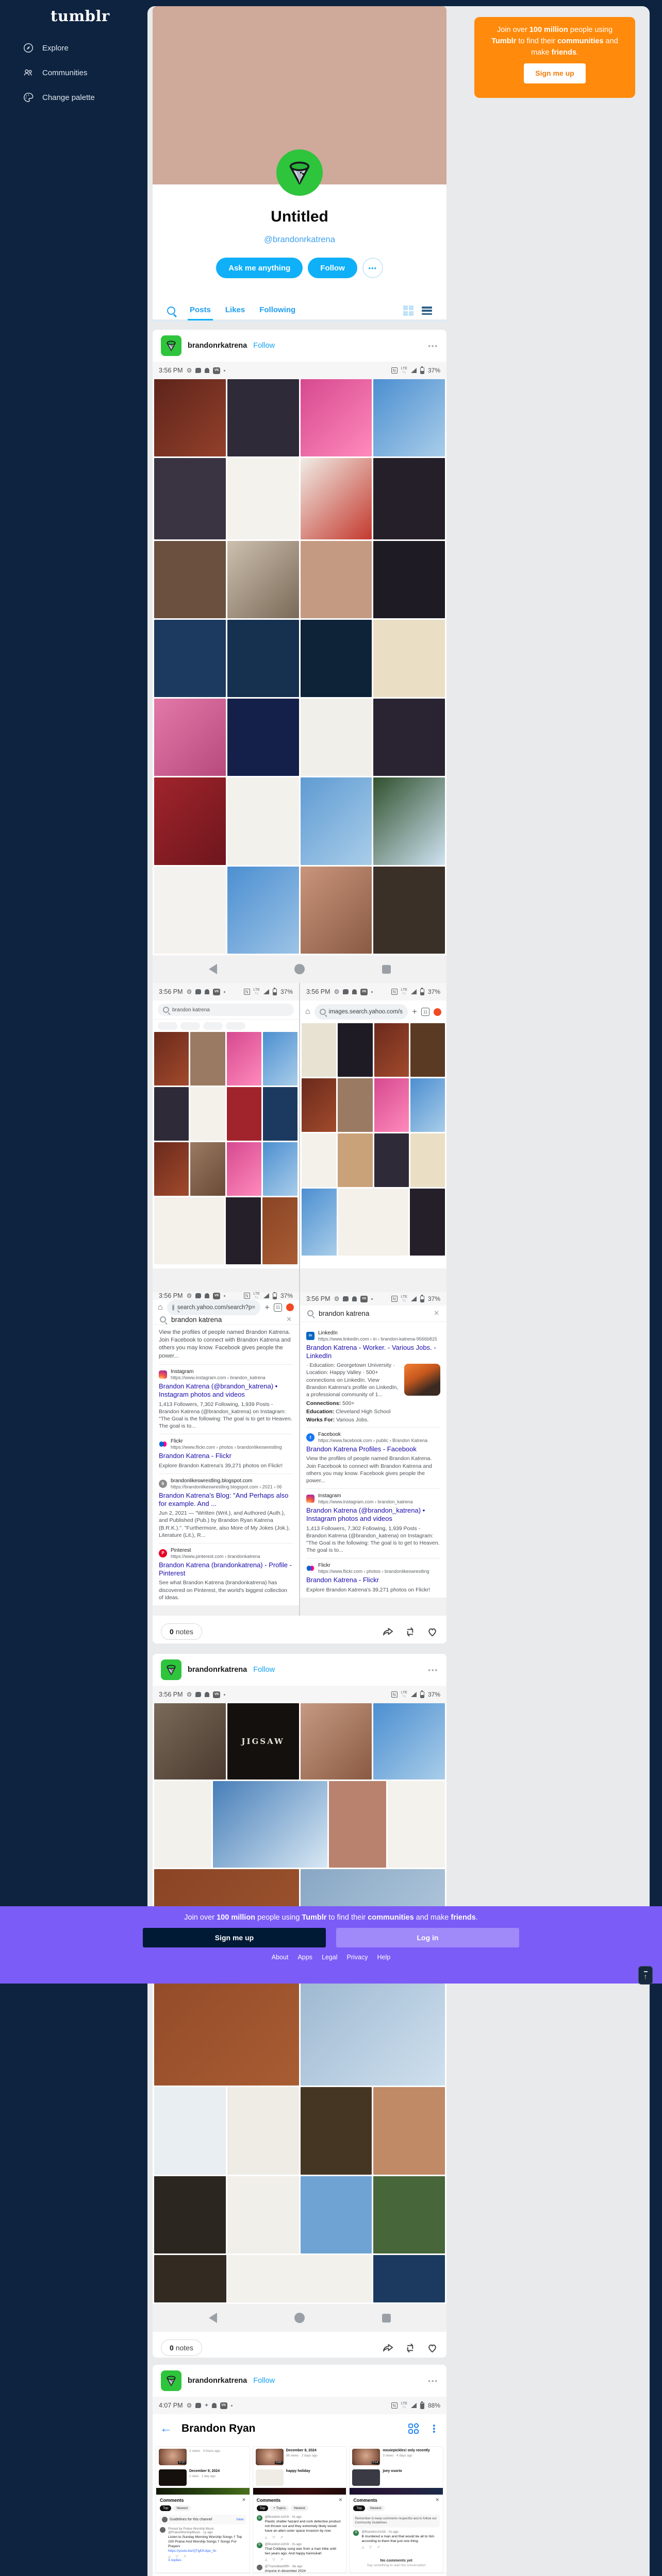  Describe the element at coordinates (372, 268) in the screenshot. I see `profile-more-button: •••` at that location.